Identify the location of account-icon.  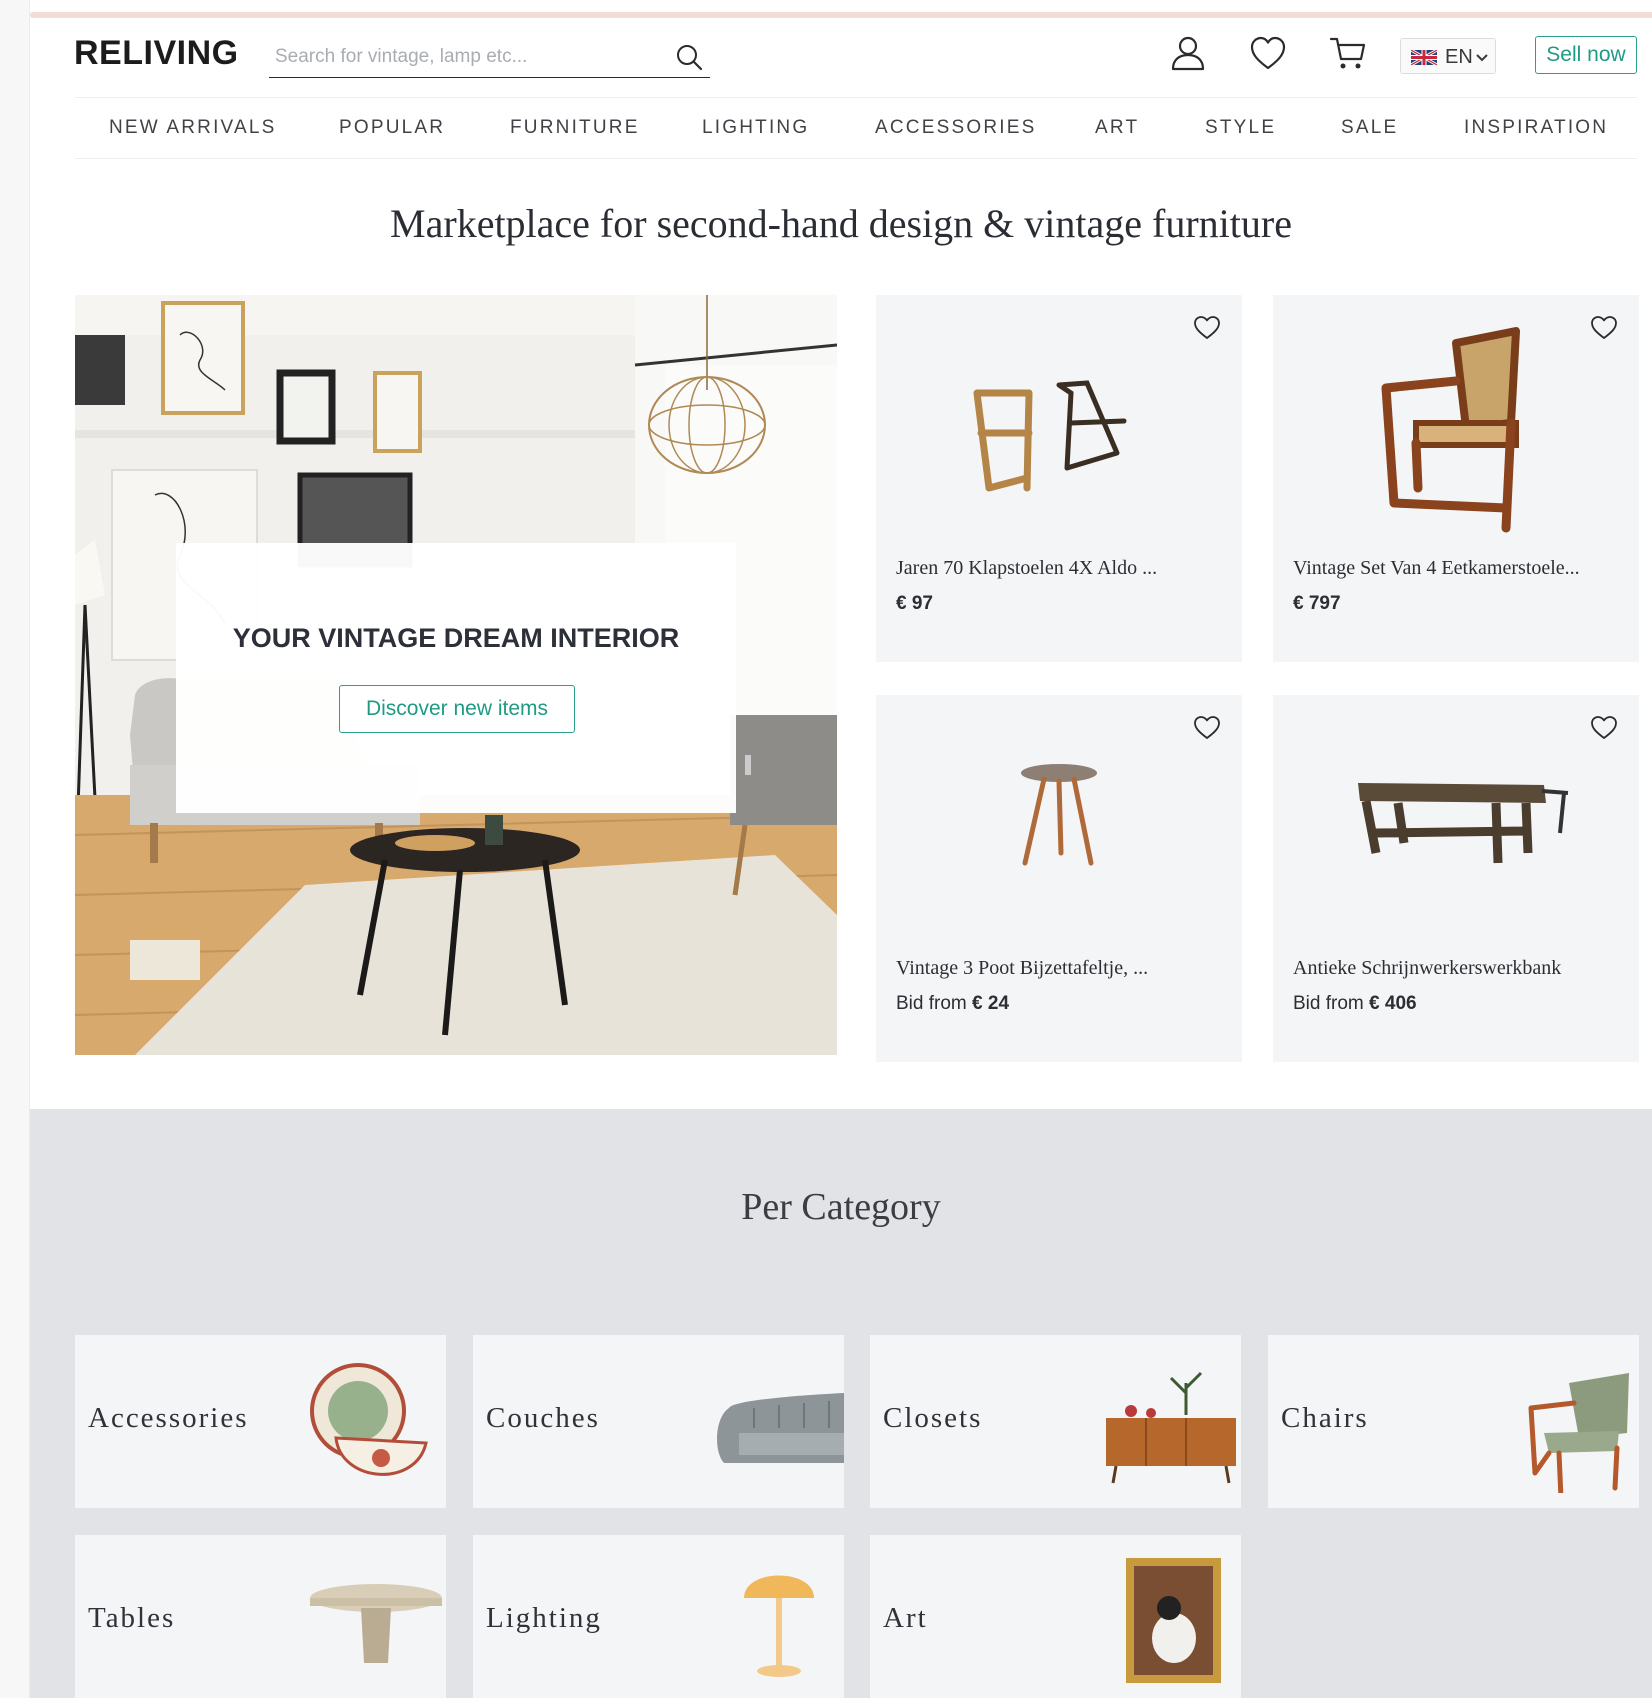
(1188, 53).